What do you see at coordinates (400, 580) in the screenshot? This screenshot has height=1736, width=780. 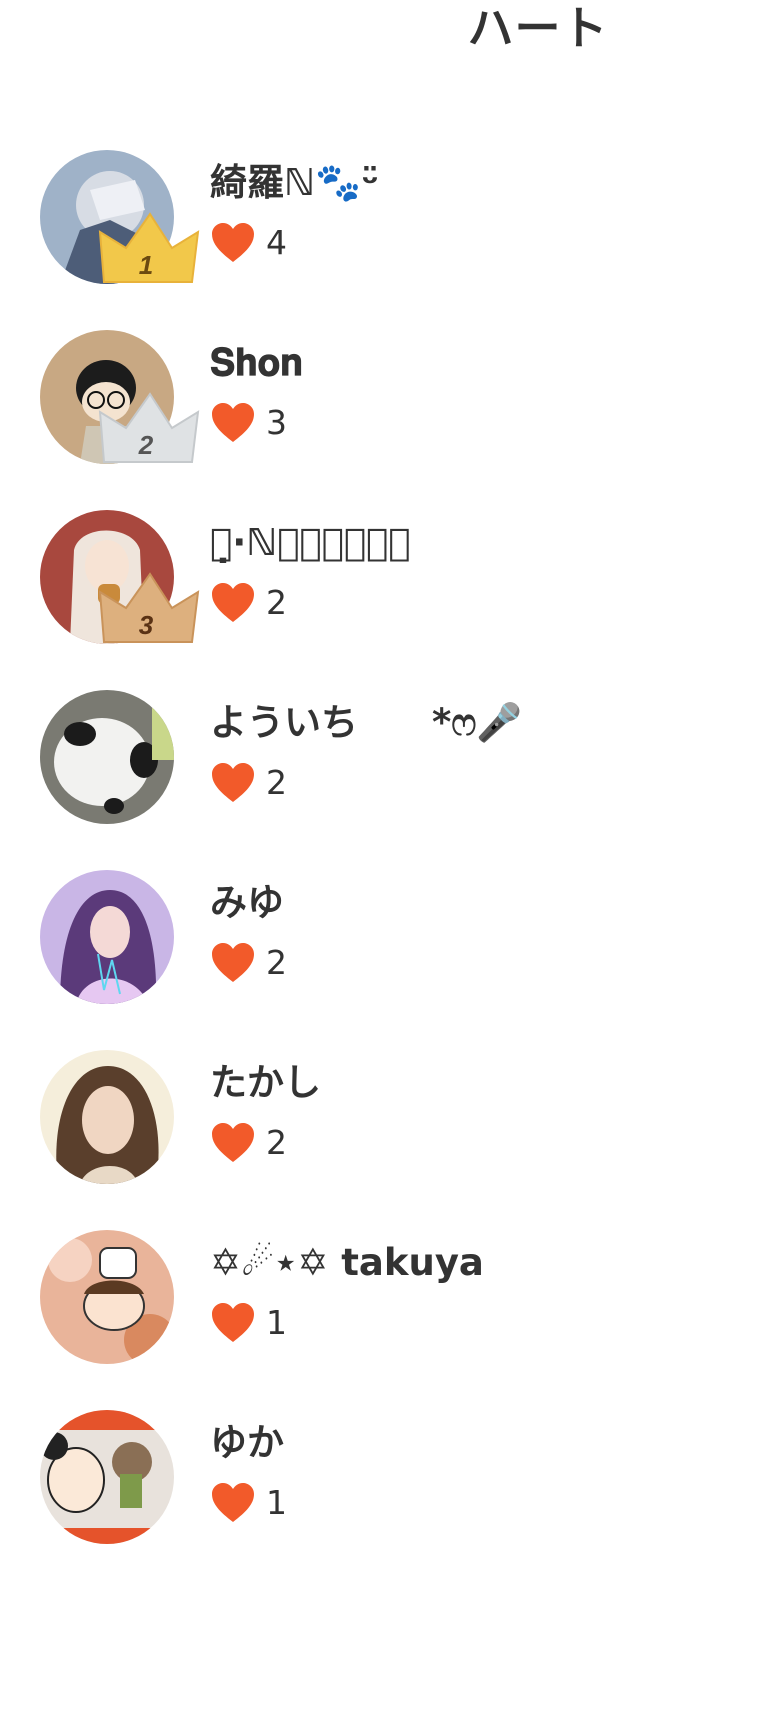 I see `list-item: 3 〇̣·ℕ𝐚𝐭𝐬𝐮𝐤𝐢 2` at bounding box center [400, 580].